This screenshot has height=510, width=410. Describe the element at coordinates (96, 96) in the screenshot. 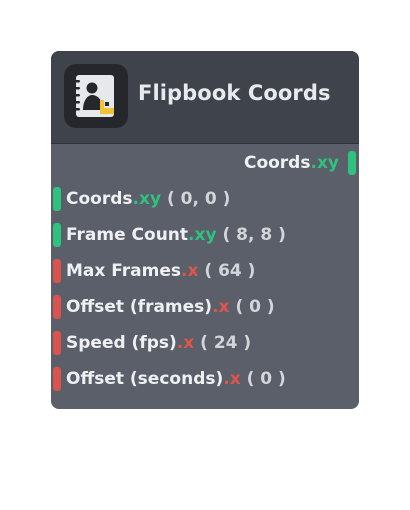

I see `flipbook-image-icon` at that location.